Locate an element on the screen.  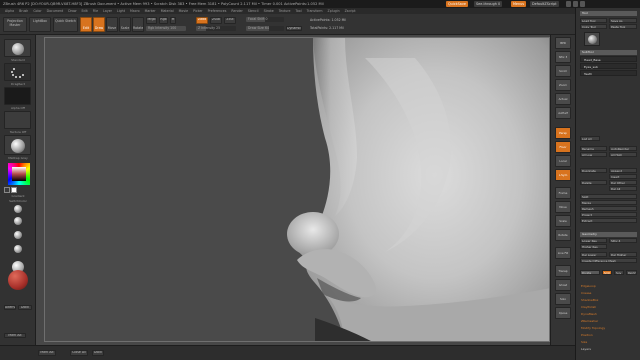
frame-button: Frame is located at coordinates (563, 193).